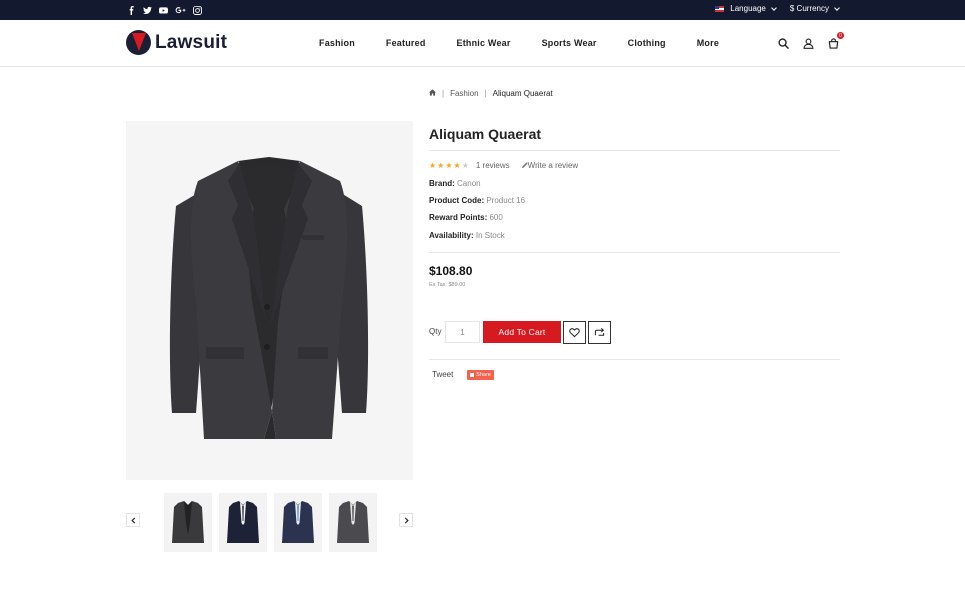  I want to click on nav-item-more: More, so click(708, 43).